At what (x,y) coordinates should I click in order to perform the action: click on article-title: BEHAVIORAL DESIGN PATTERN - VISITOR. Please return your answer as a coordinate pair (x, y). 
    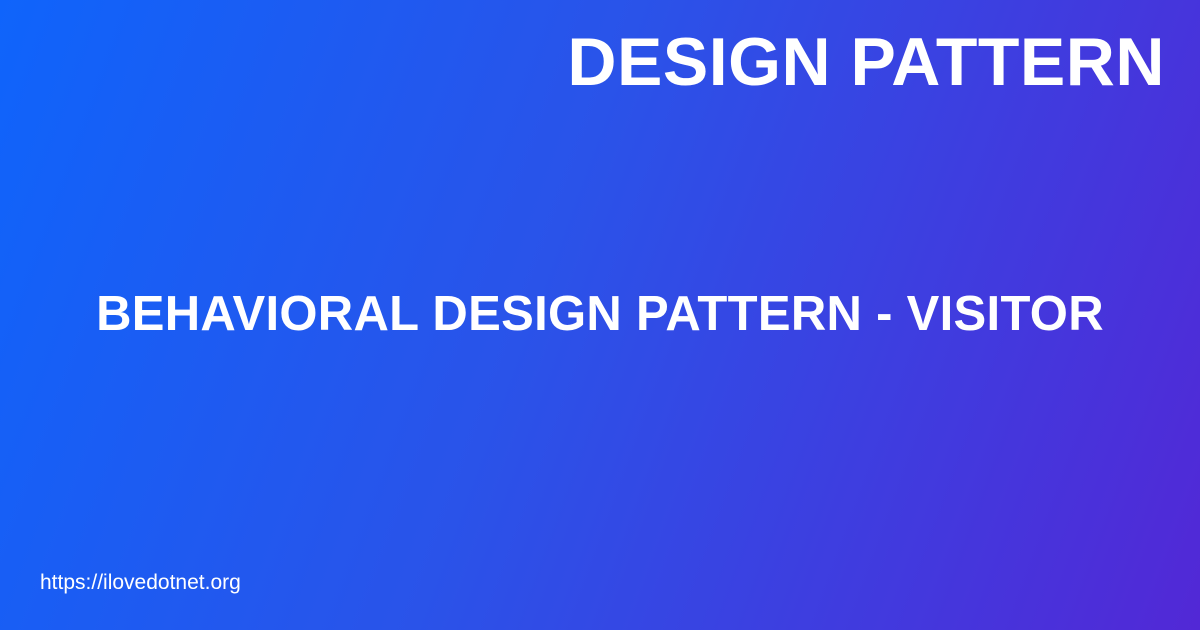
    Looking at the image, I should click on (600, 314).